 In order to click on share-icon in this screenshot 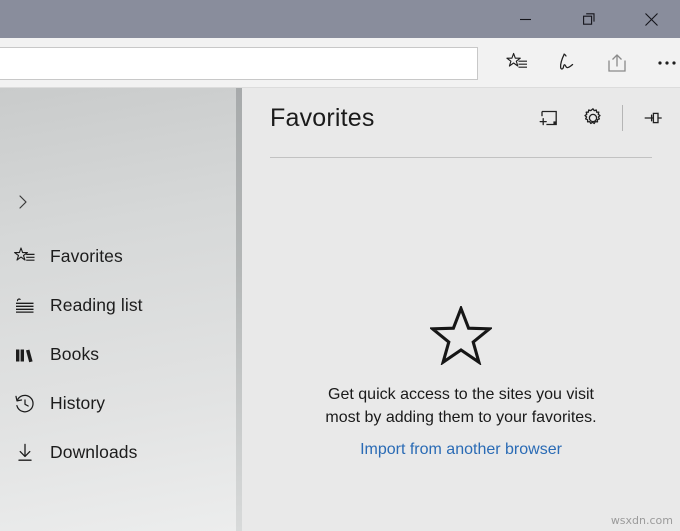, I will do `click(617, 63)`.